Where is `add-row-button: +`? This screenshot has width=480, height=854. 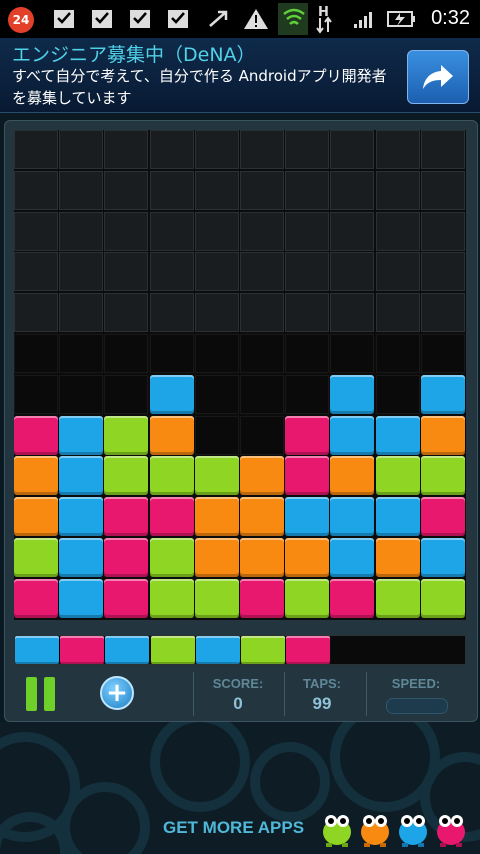
add-row-button: + is located at coordinates (117, 693).